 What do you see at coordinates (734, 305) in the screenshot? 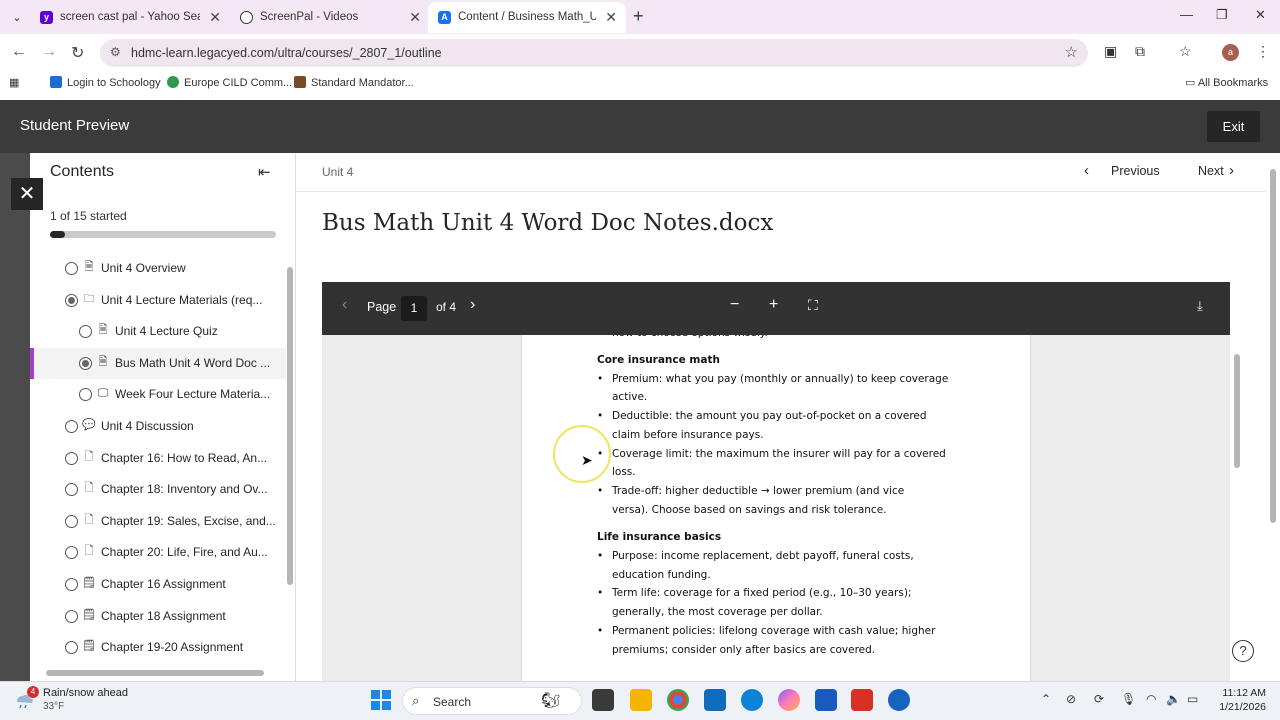
I see `zoom-out-icon: −` at bounding box center [734, 305].